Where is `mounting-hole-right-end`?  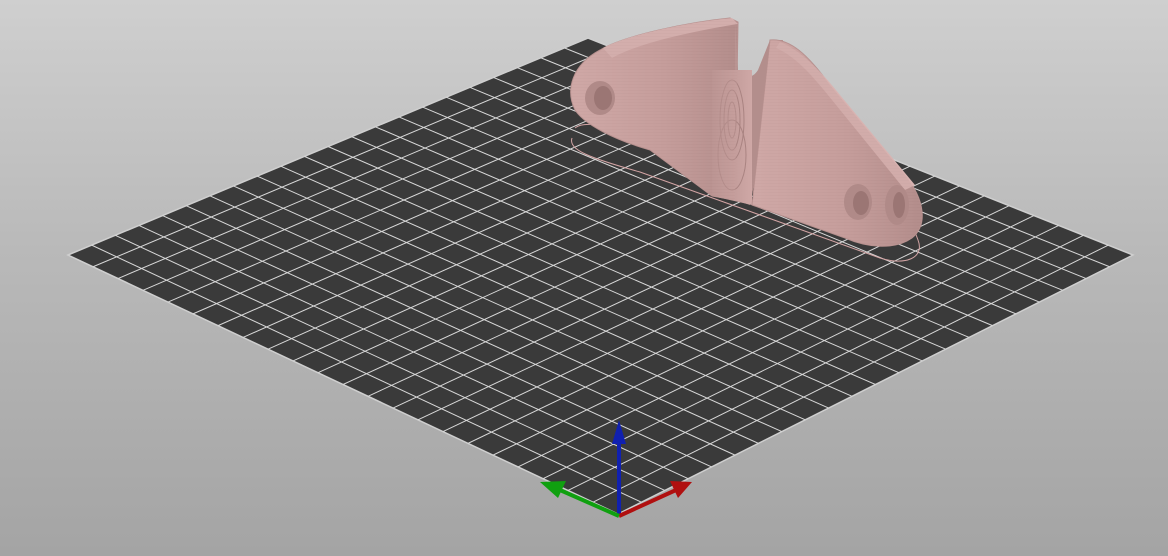
mounting-hole-right-end is located at coordinates (897, 205).